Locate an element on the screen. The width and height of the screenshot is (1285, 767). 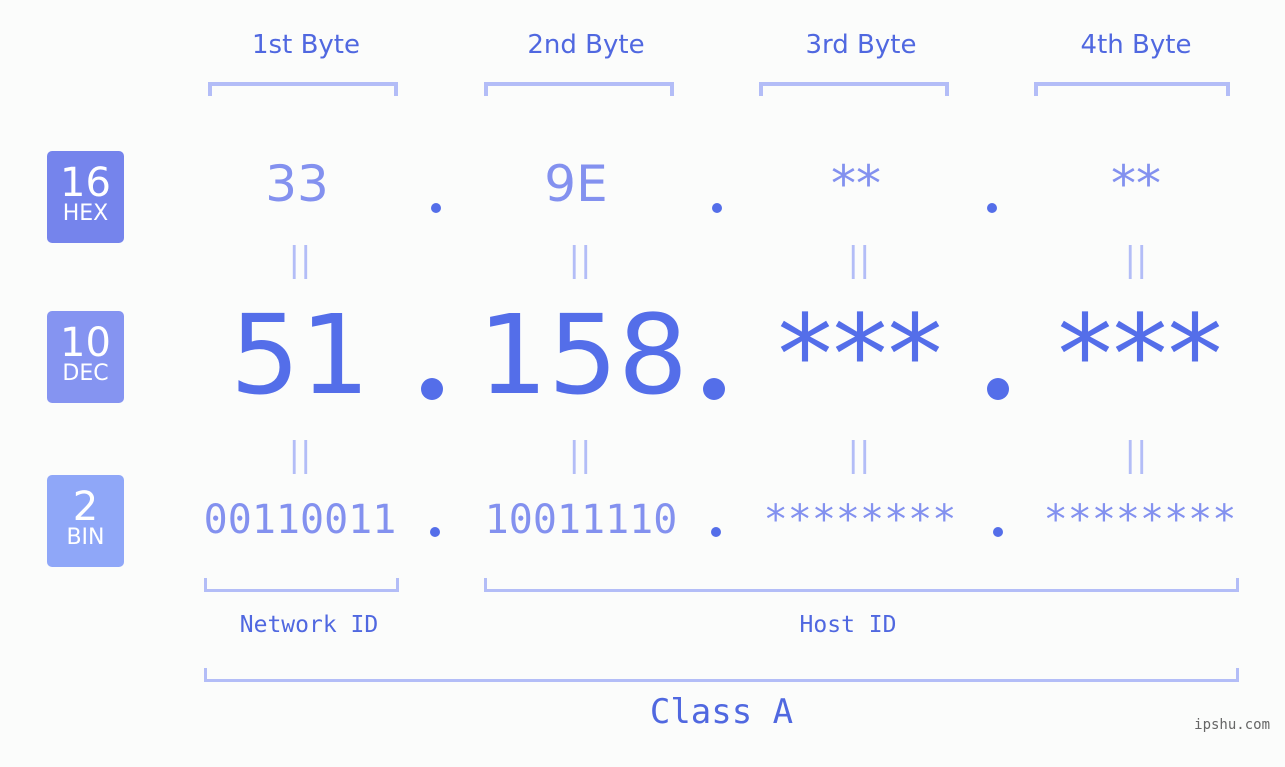
watermark: ipshu.com is located at coordinates (1232, 725).